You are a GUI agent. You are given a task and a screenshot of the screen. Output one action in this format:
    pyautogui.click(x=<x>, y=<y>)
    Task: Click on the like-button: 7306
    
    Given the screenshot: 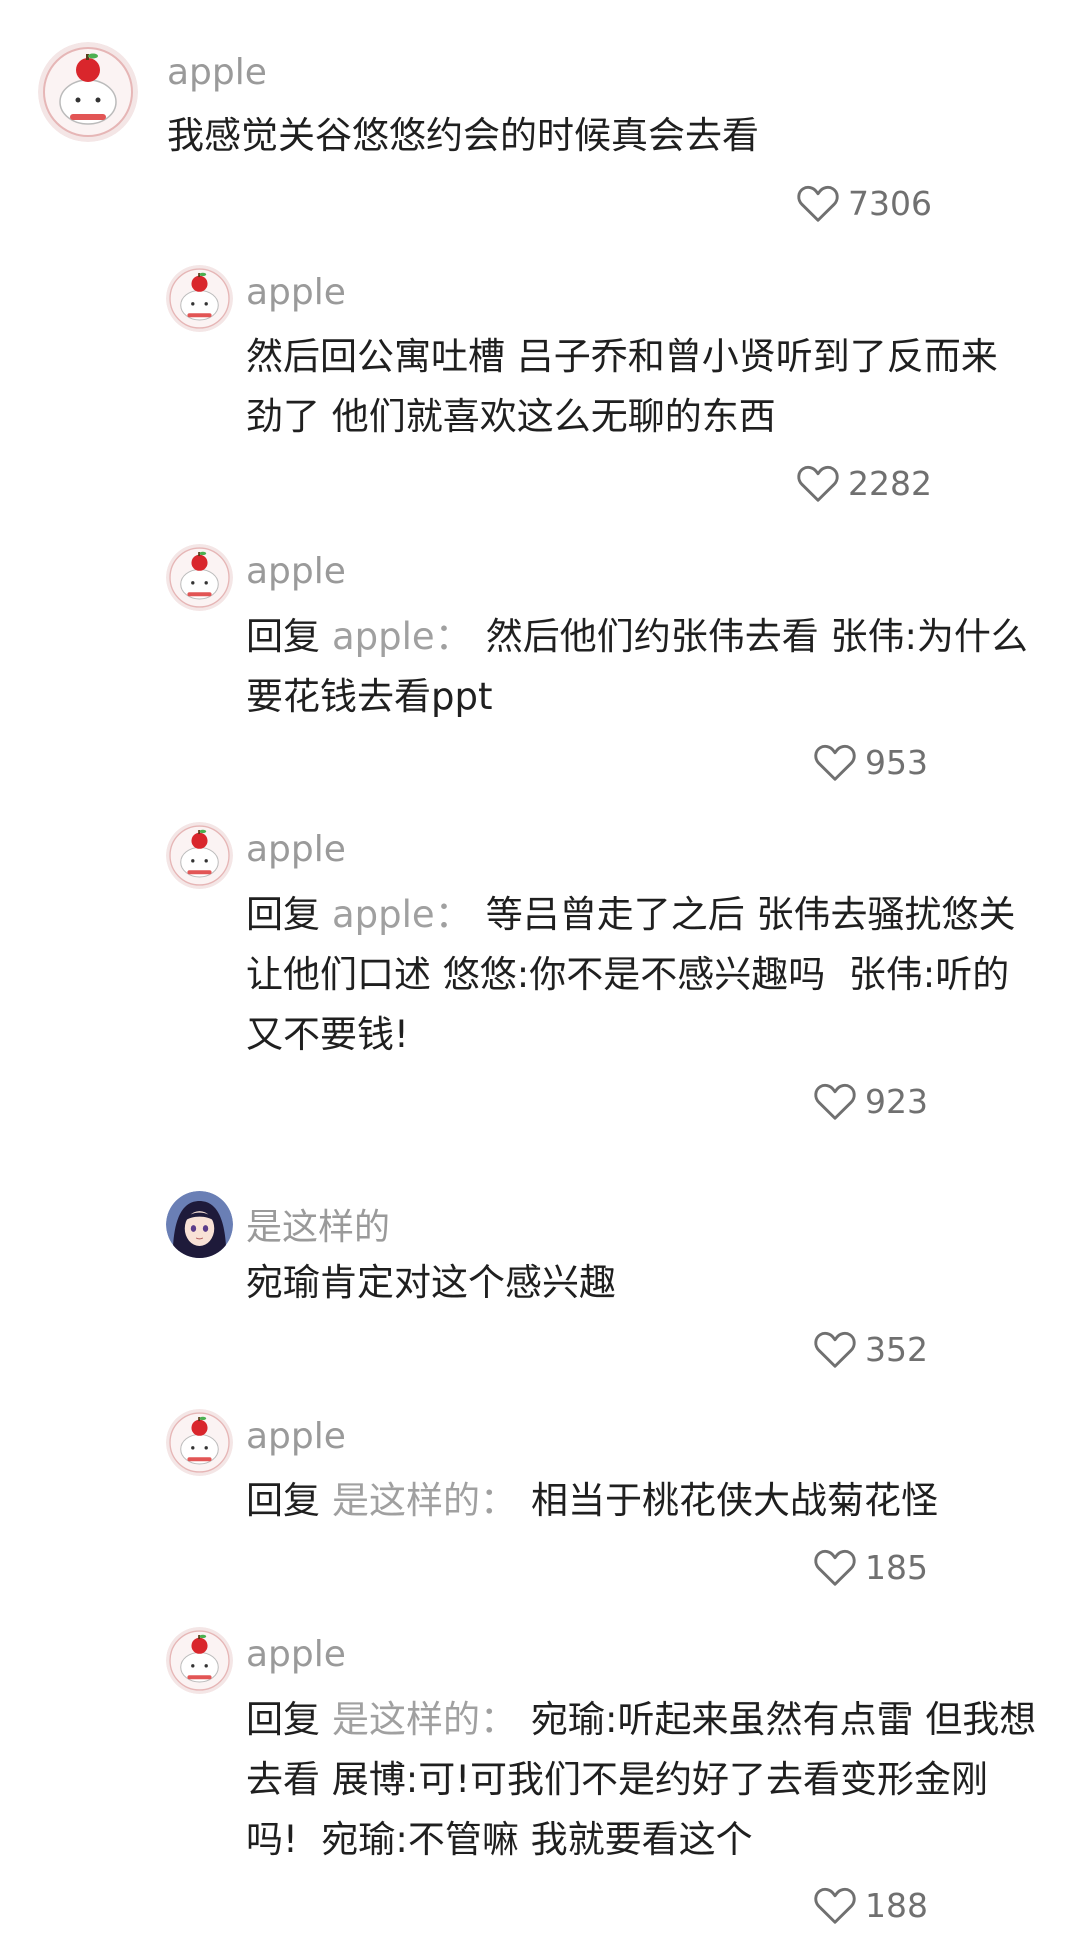 What is the action you would take?
    pyautogui.click(x=864, y=203)
    